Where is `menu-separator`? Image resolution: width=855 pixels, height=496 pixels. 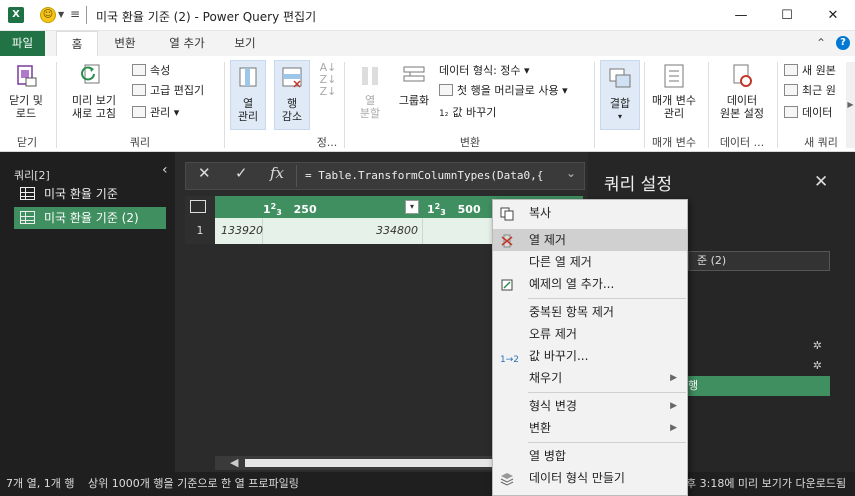 menu-separator is located at coordinates (607, 298).